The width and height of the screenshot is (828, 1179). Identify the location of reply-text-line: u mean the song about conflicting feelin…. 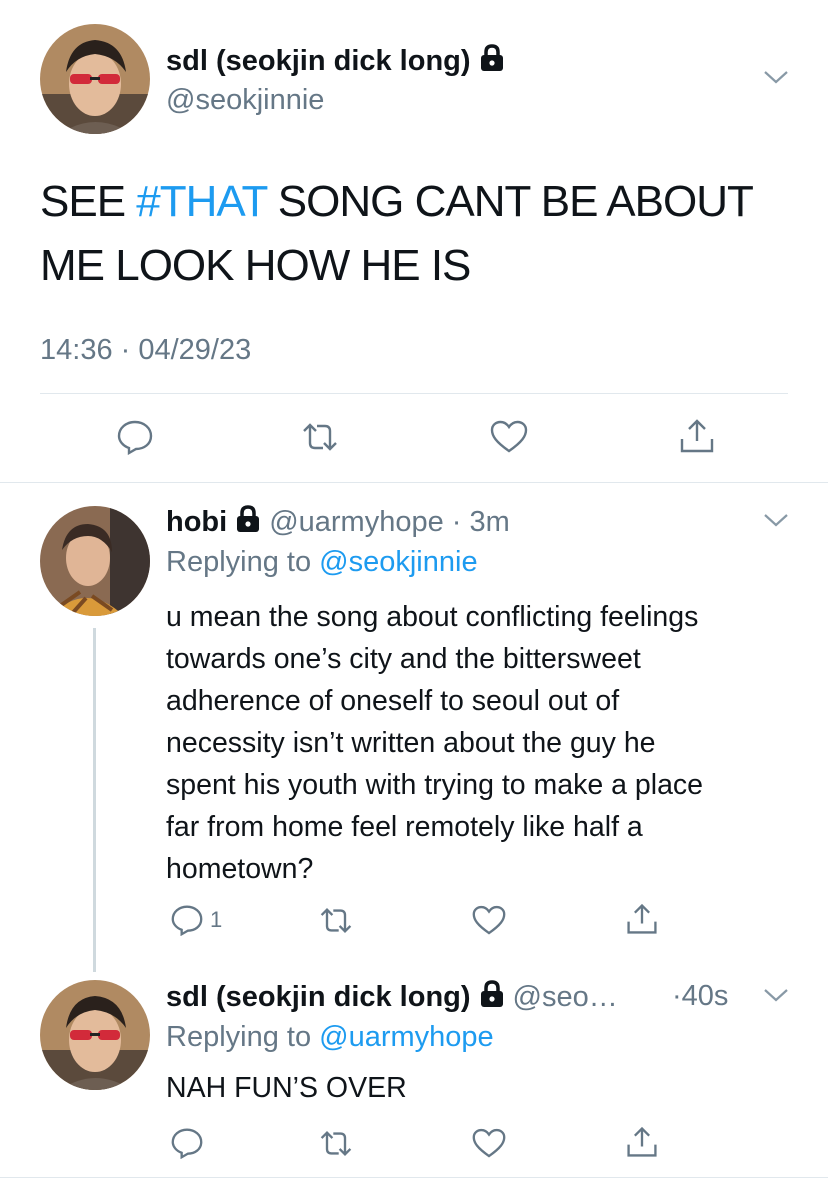
(432, 617).